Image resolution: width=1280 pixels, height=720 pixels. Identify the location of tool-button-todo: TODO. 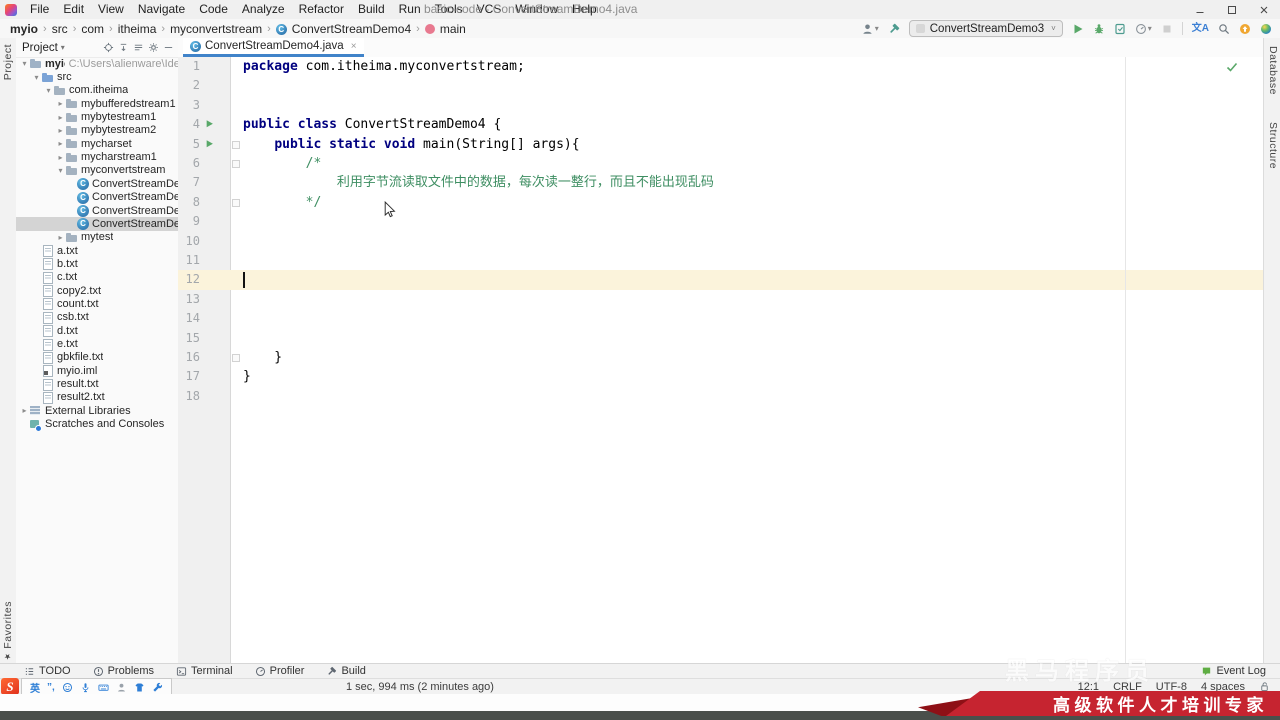
(47, 671).